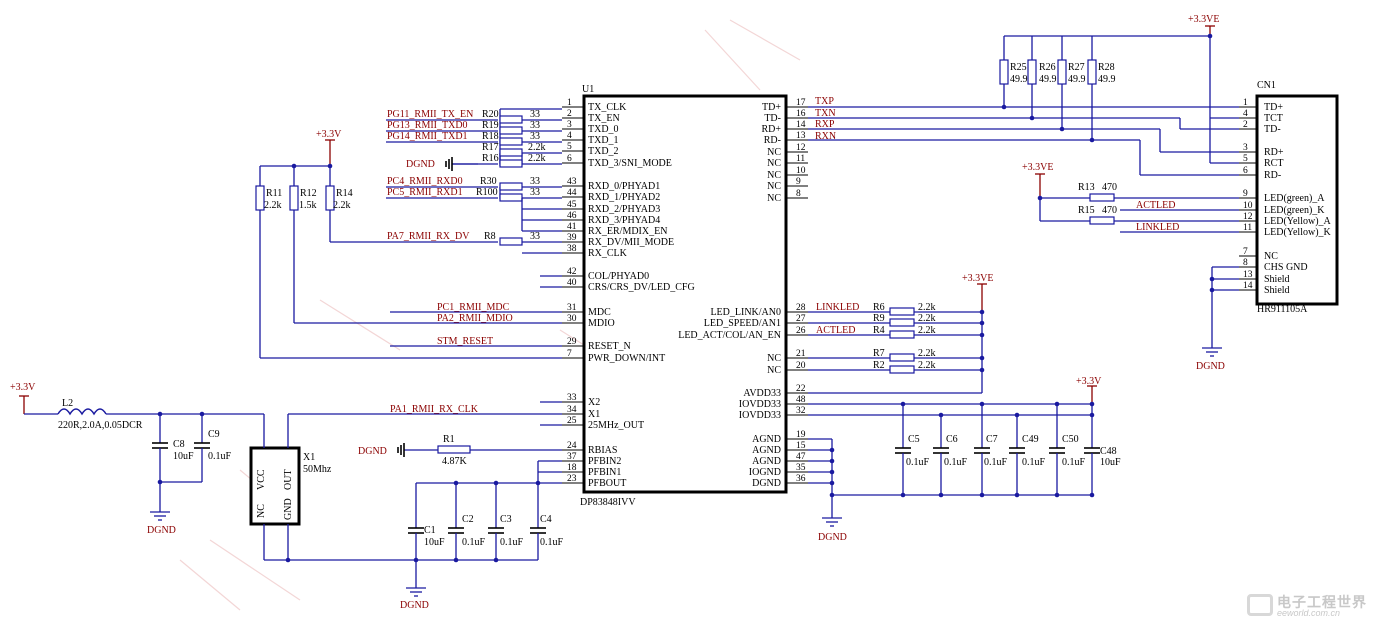 The image size is (1385, 624). Describe the element at coordinates (609, 346) in the screenshot. I see `u1-pin-name: RESET_N` at that location.